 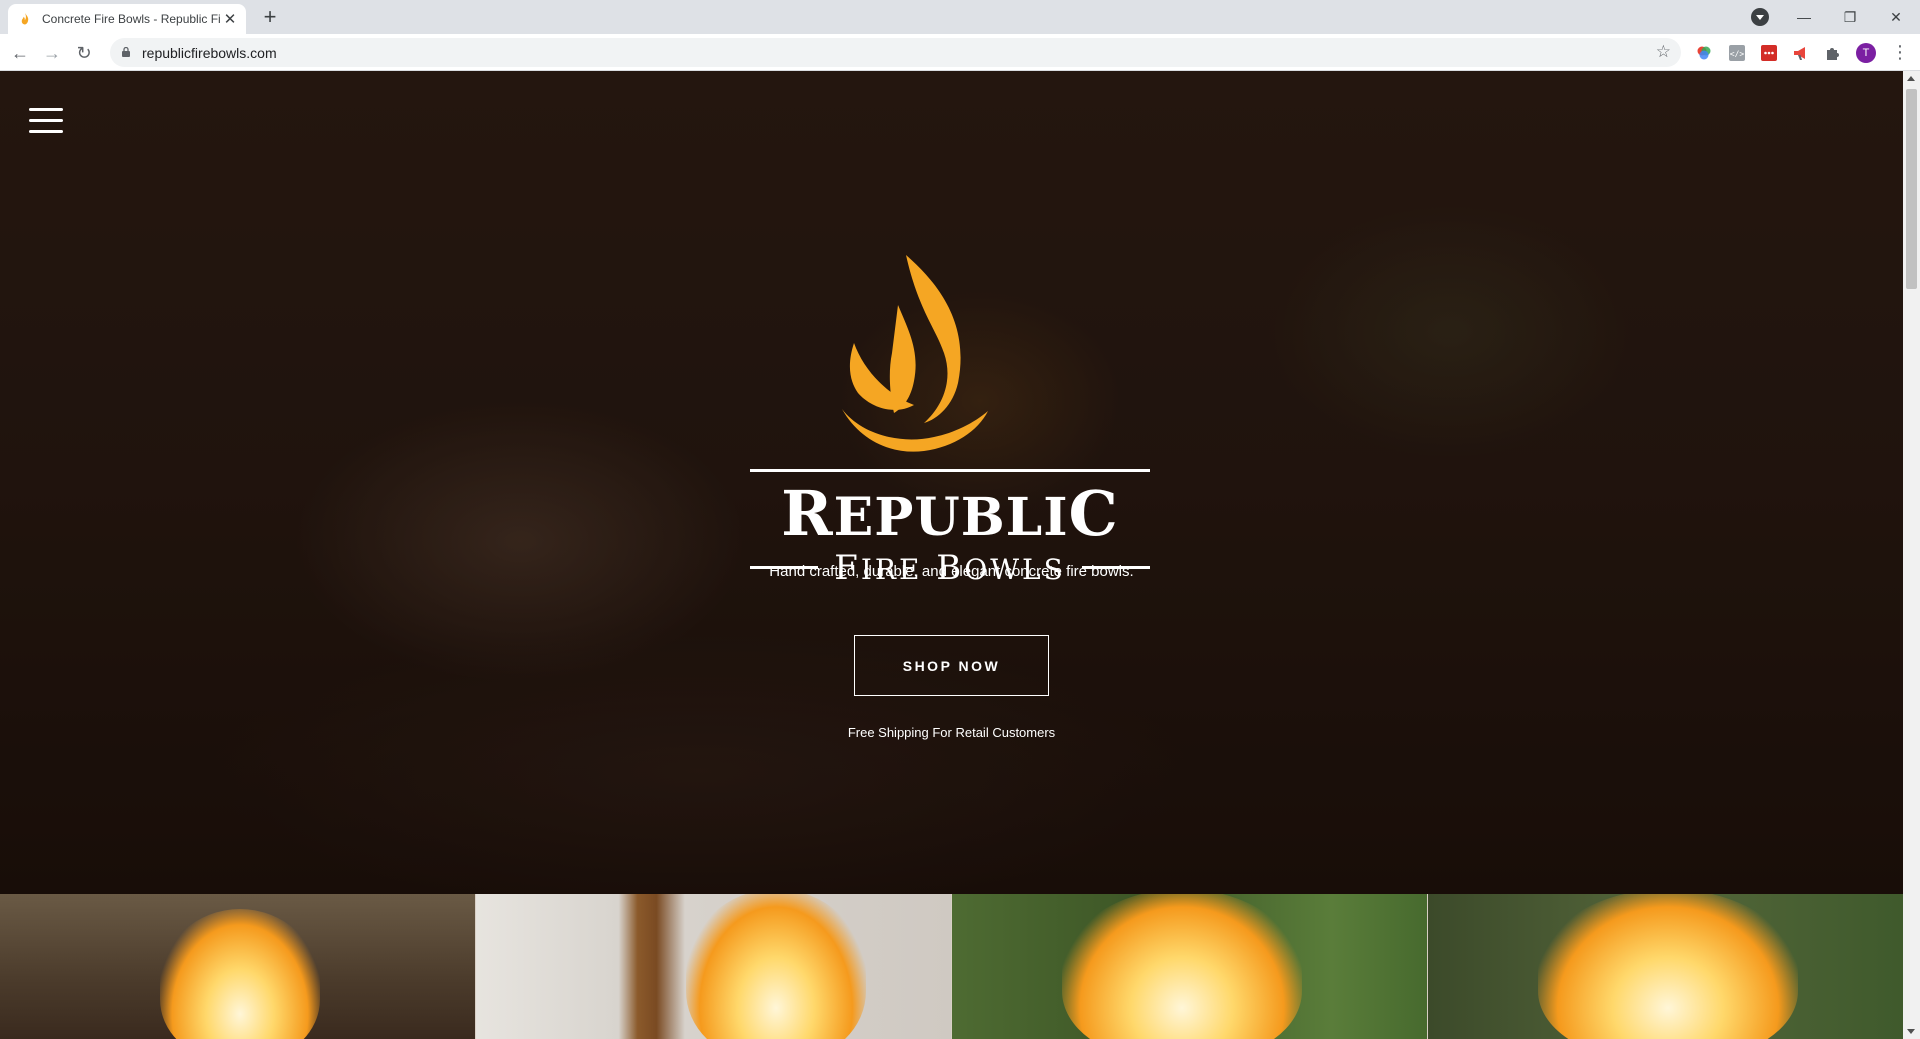 I want to click on browser-toolbar: ← → ↻ republicfirebowls.com ☆ </> T ⋮, so click(x=960, y=52).